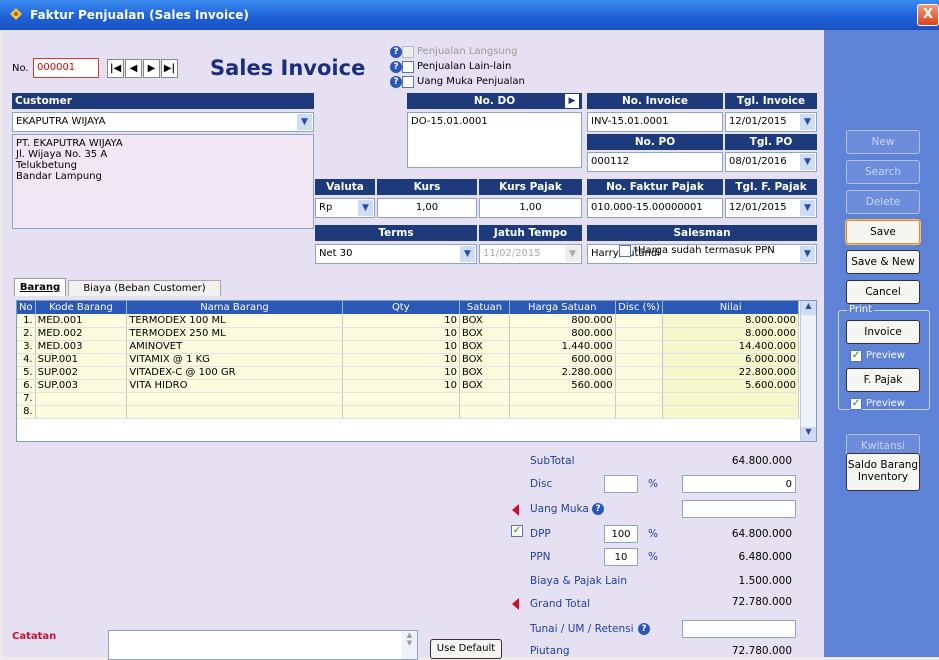  I want to click on table-cell: AMINOVET, so click(234, 347).